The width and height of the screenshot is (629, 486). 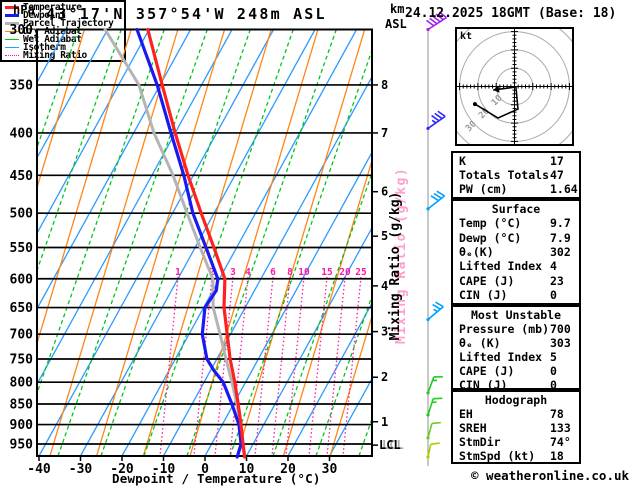 I want to click on mixing-ratio-value-label: 1, so click(x=178, y=272).